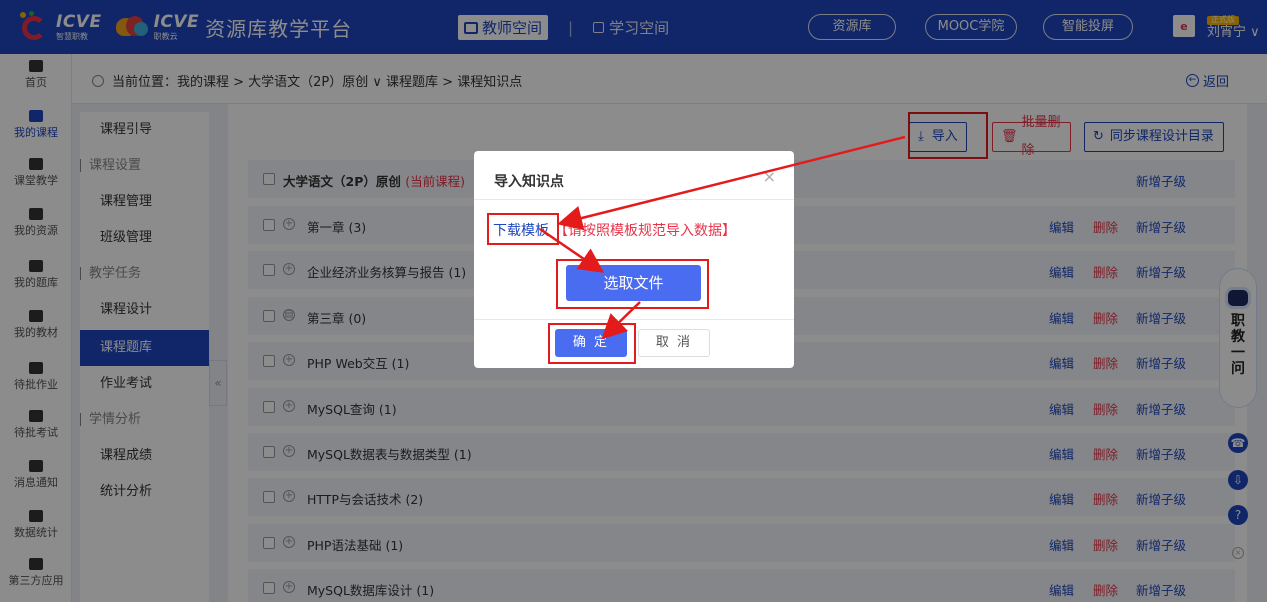 Image resolution: width=1267 pixels, height=602 pixels. I want to click on import-dialog: 导入知识点 × 下载模板 【请按照模板规范导入数据】 选取文件 确 定 取 消, so click(634, 259).